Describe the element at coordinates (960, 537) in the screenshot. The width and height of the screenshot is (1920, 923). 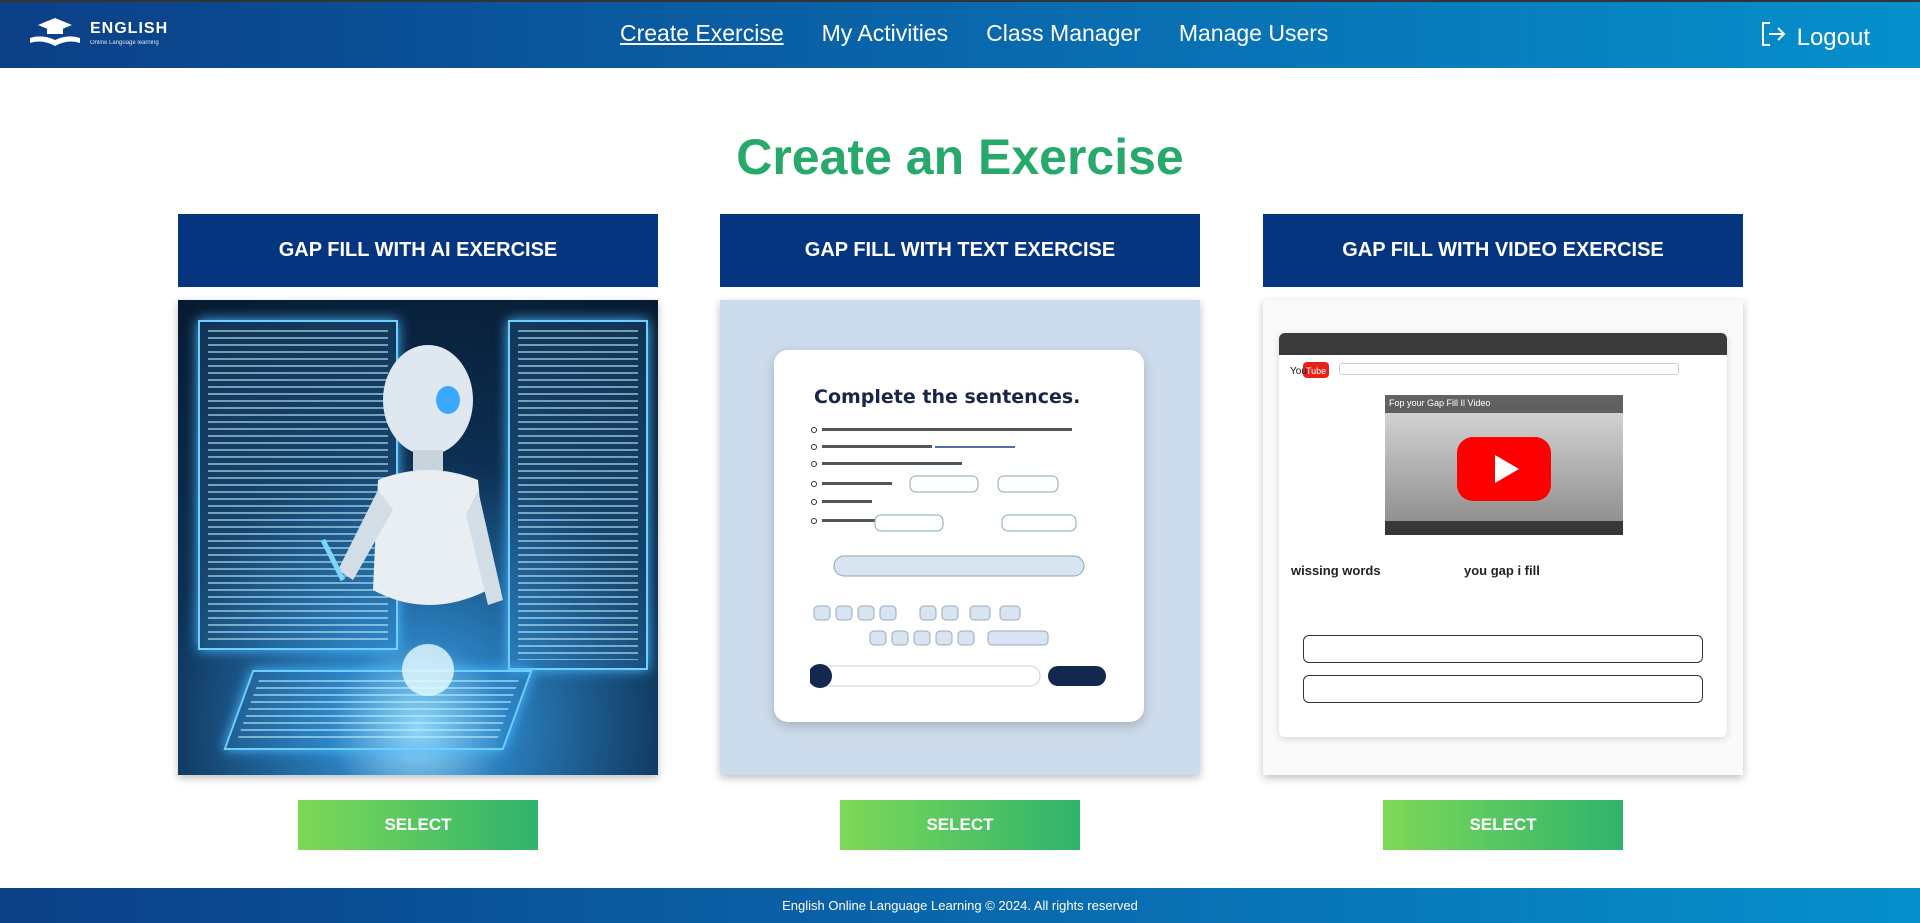
I see `text-worksheet-illustration: Complete the sentences.` at that location.